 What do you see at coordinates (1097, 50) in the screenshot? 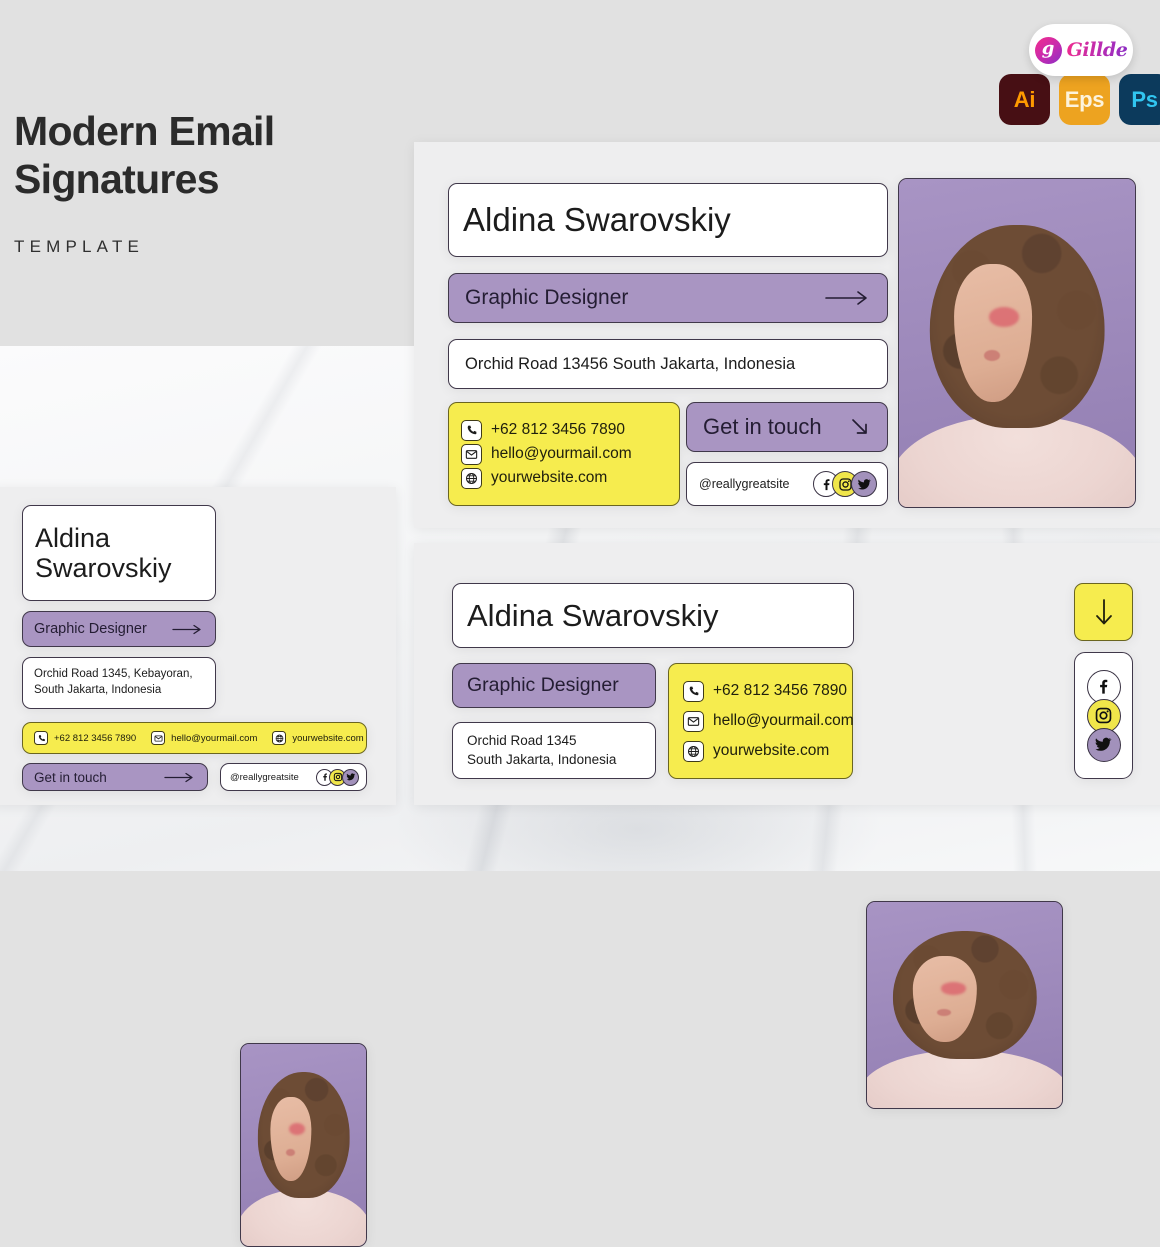
I see `brand-name: Gillde` at bounding box center [1097, 50].